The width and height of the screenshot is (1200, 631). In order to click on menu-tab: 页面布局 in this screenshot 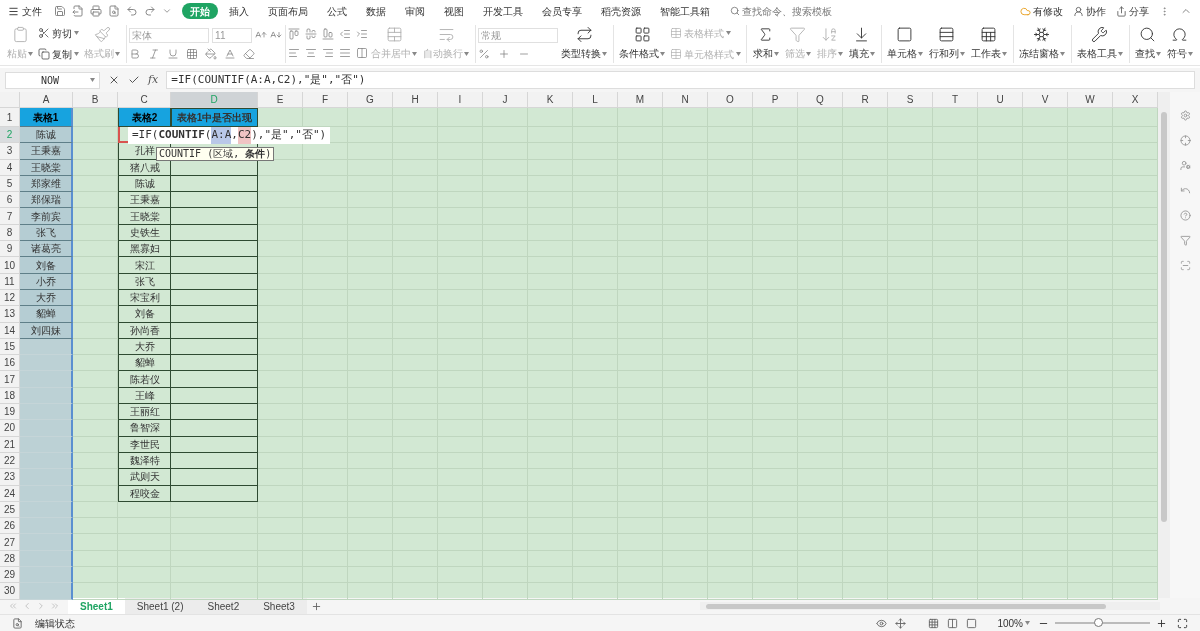, I will do `click(288, 11)`.